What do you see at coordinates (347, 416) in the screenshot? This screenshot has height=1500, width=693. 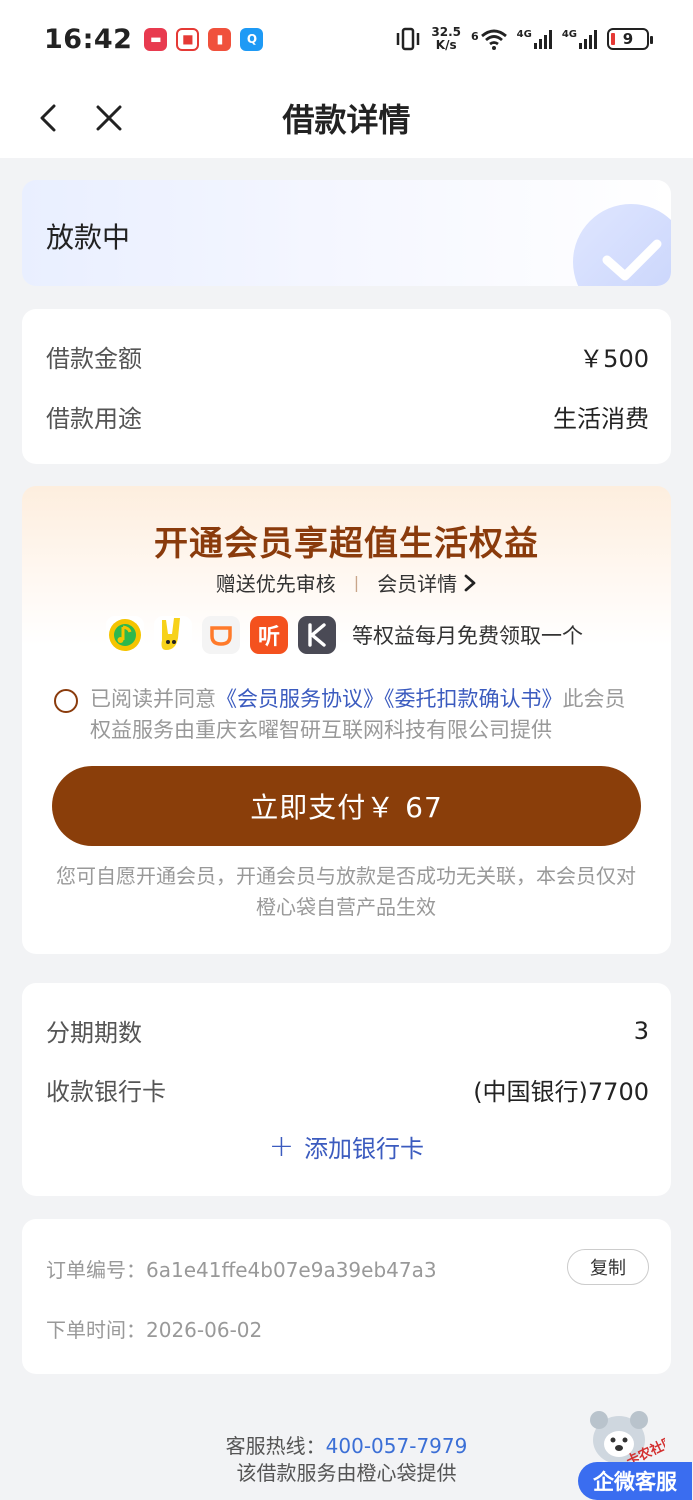 I see `purpose-row: 借款用途 生活消费` at bounding box center [347, 416].